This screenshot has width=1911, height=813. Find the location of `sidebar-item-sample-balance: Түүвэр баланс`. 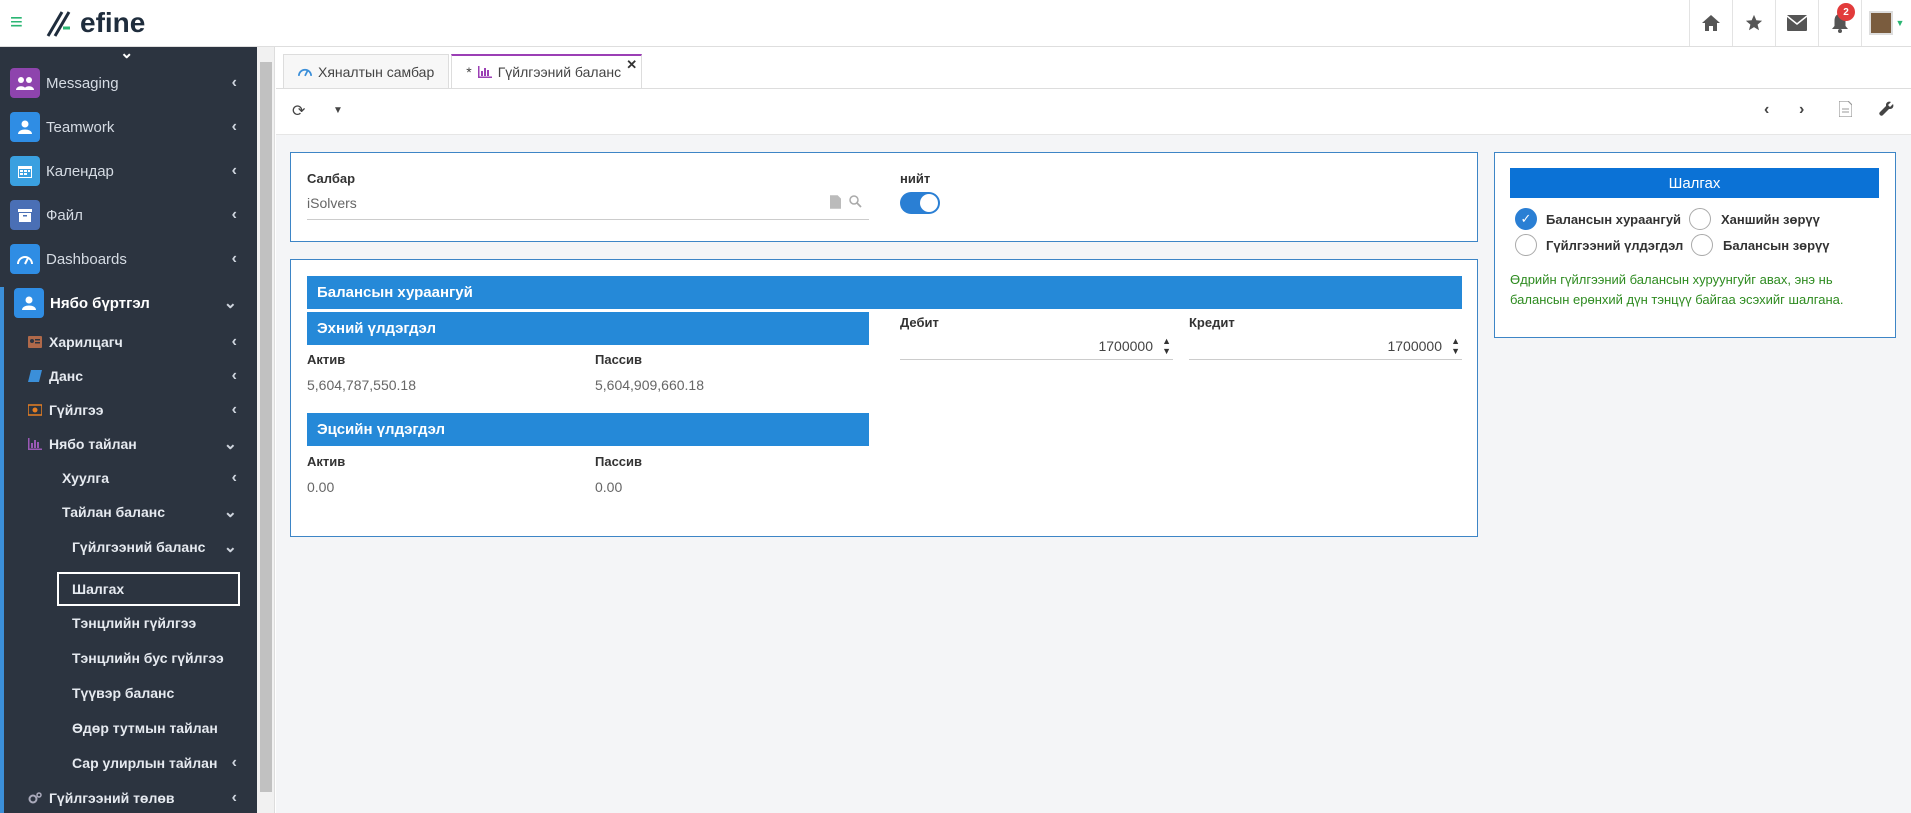

sidebar-item-sample-balance: Түүвэр баланс is located at coordinates (128, 693).